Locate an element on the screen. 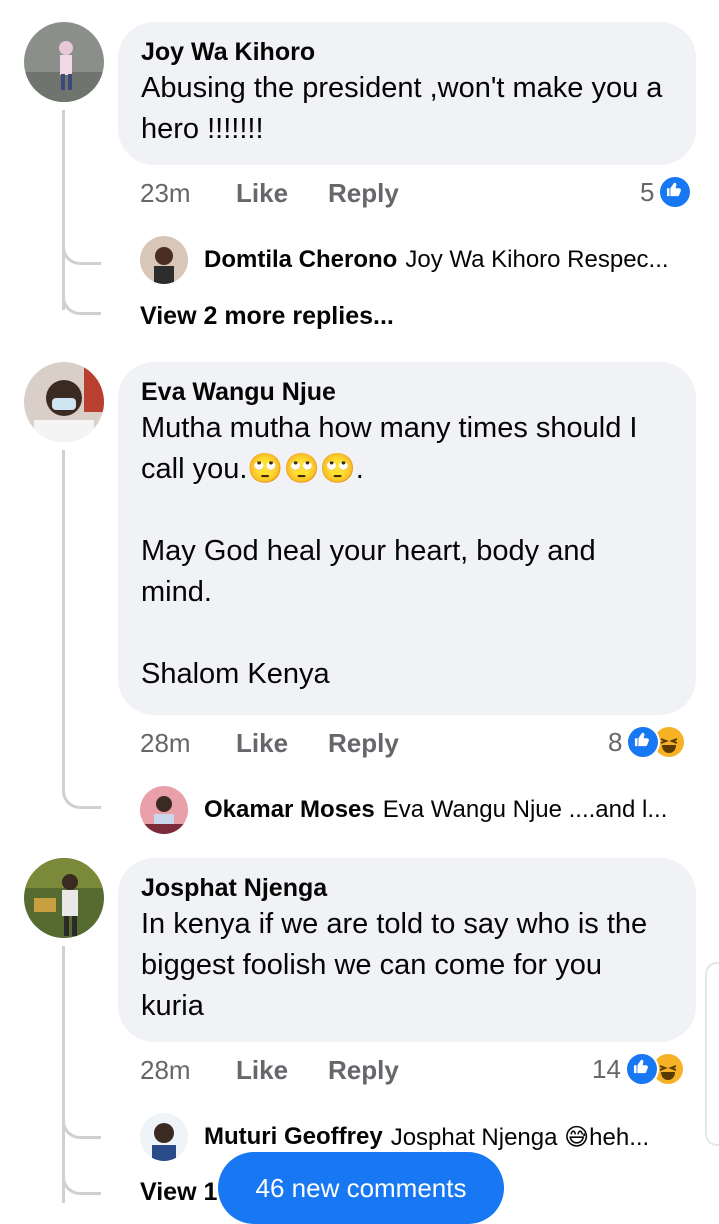 Image resolution: width=719 pixels, height=1224 pixels. reply-author: Muturi Geoffrey is located at coordinates (293, 1137).